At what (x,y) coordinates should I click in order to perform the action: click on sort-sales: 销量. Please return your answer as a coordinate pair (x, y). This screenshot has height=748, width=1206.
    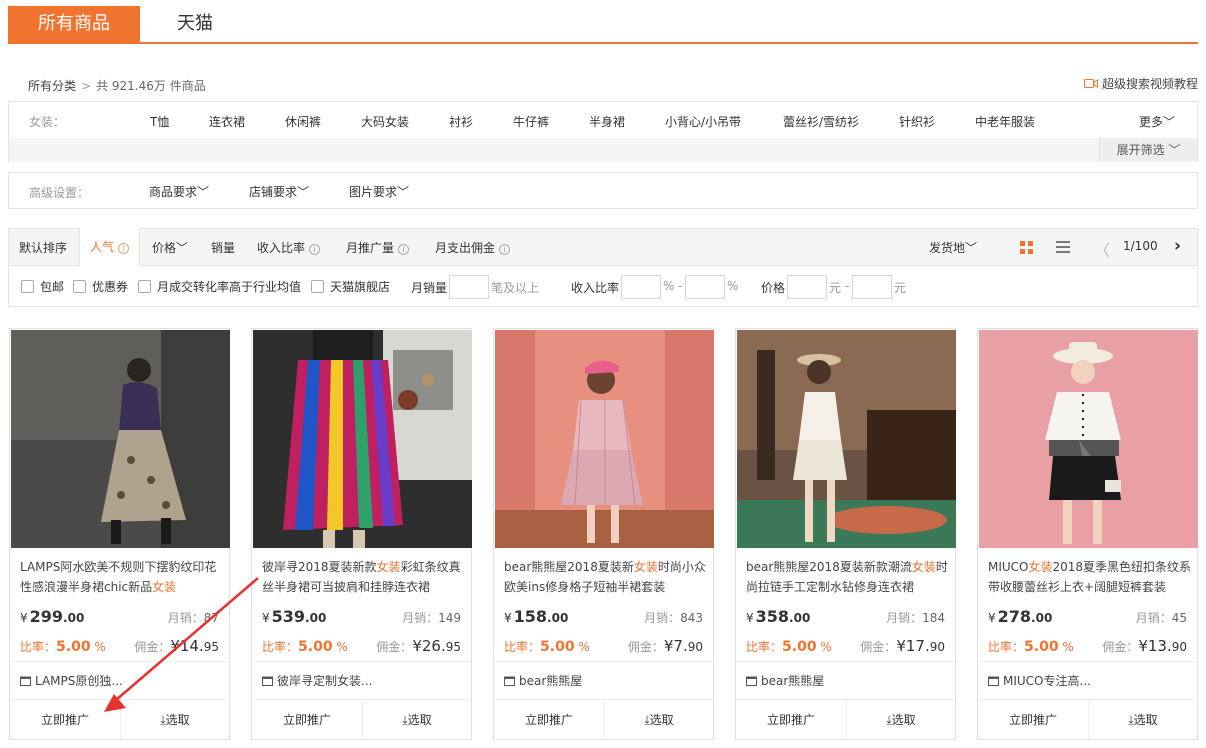
    Looking at the image, I should click on (223, 247).